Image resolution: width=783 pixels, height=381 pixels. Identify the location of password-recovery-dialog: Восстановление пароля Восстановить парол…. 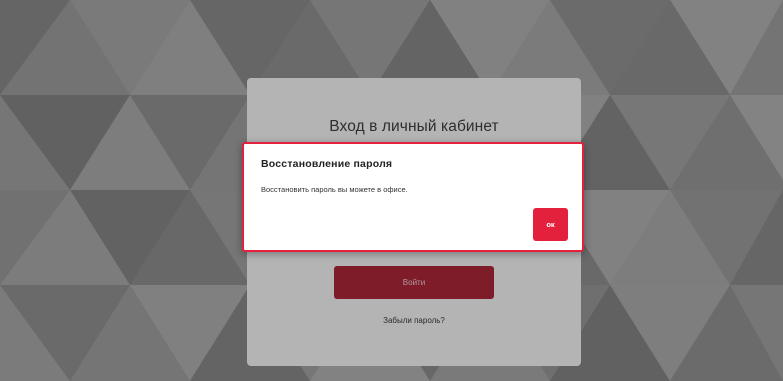
(413, 197).